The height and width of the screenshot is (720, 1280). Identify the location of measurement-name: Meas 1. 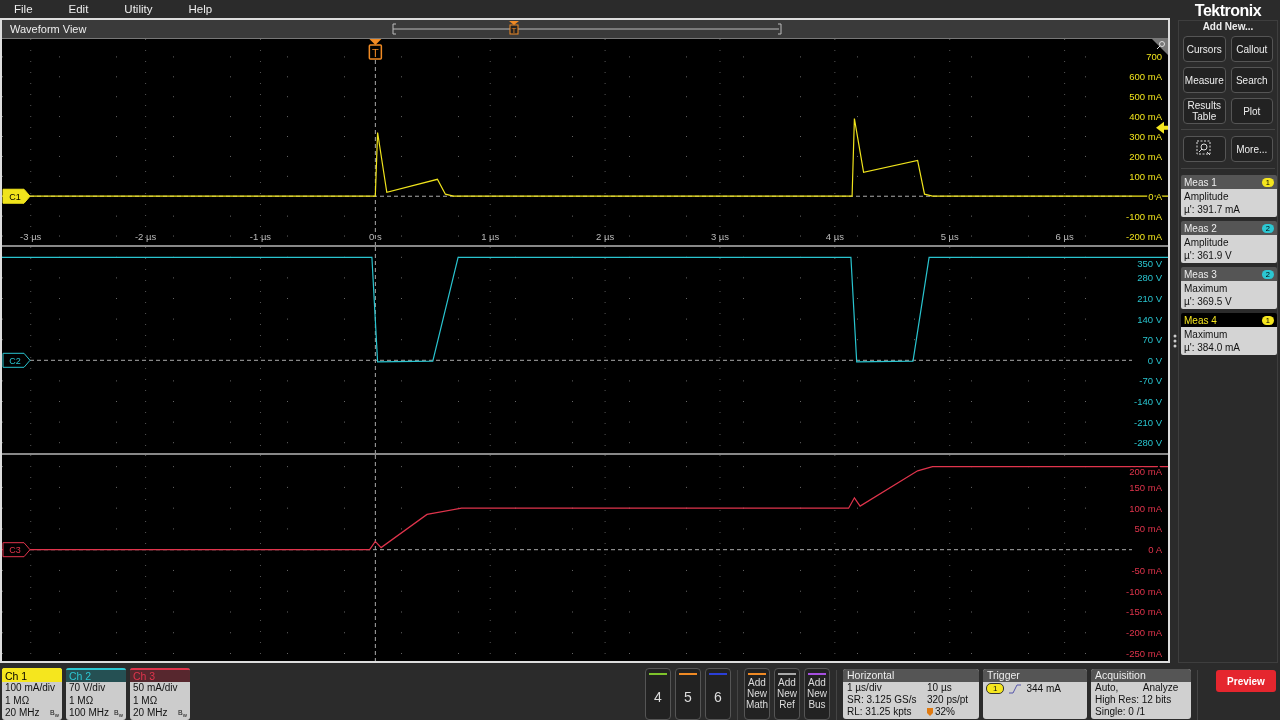
(1200, 182).